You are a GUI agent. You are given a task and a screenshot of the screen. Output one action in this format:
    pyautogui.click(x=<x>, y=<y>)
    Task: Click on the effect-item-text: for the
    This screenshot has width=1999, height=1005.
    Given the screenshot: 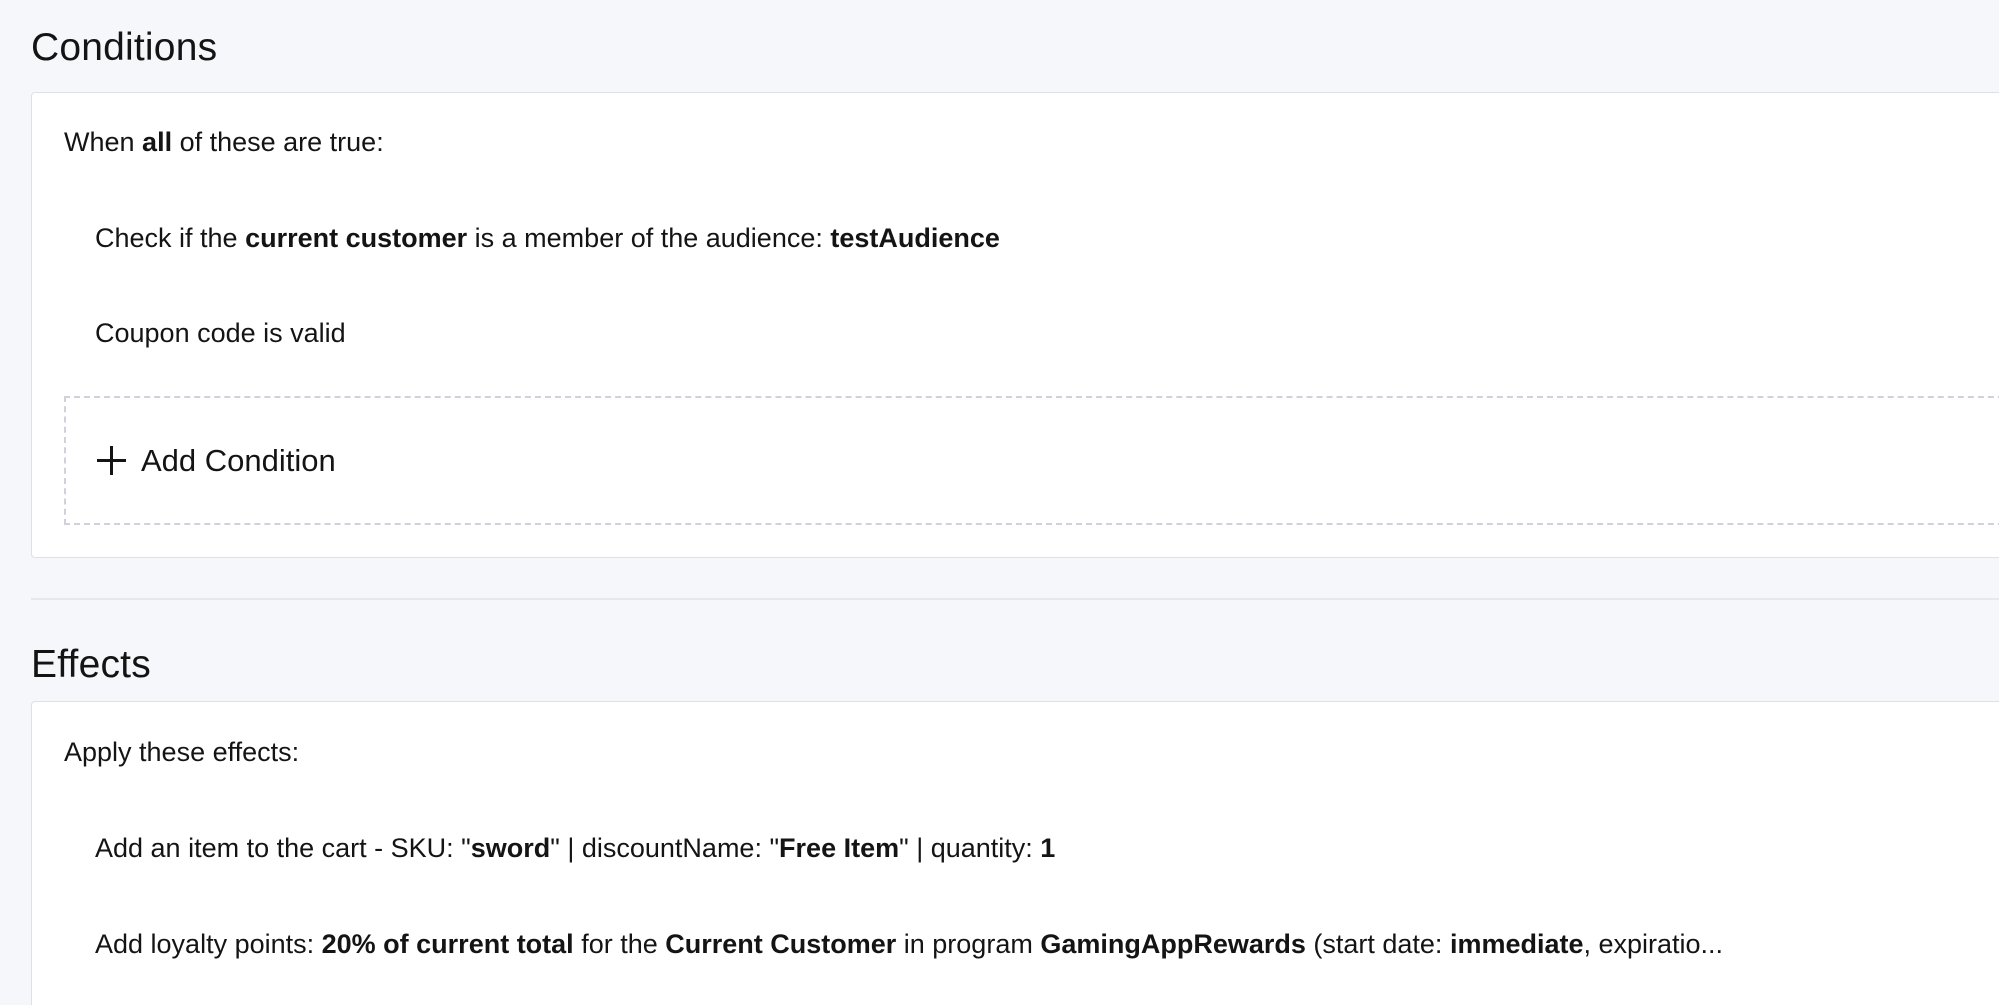 What is the action you would take?
    pyautogui.click(x=619, y=944)
    